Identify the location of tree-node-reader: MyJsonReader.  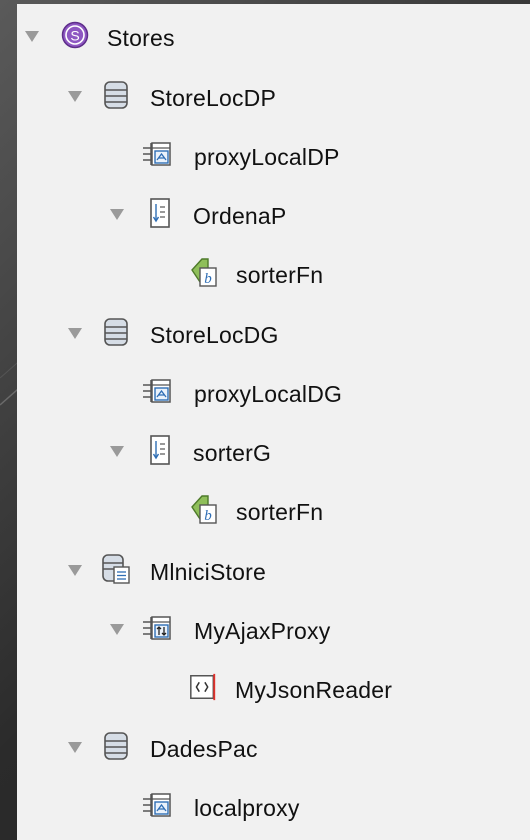
(273, 687).